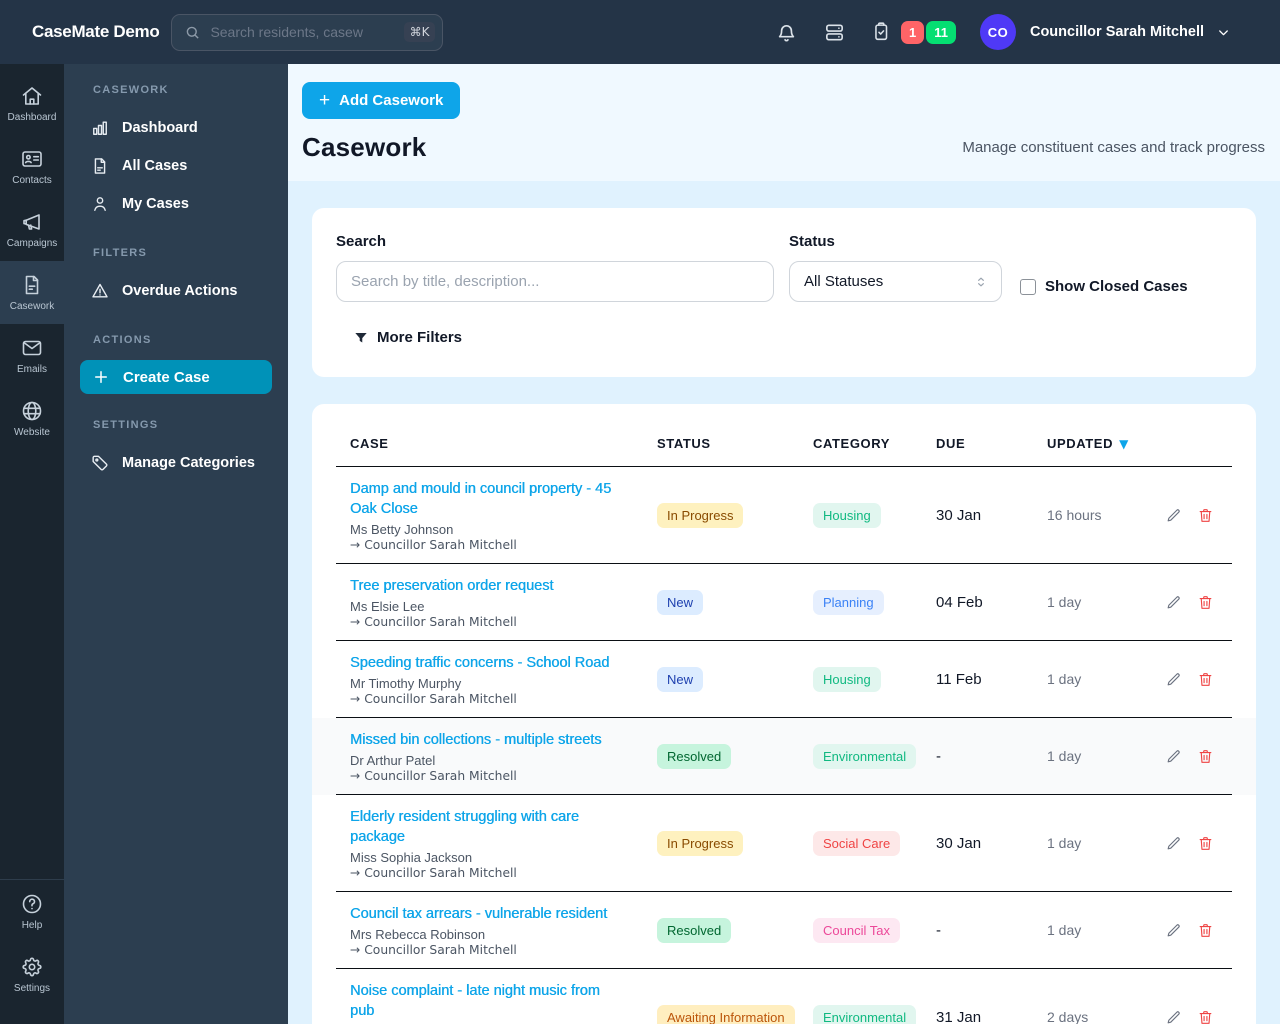 The image size is (1280, 1024). Describe the element at coordinates (488, 586) in the screenshot. I see `case-title-link: Tree preservation order request` at that location.